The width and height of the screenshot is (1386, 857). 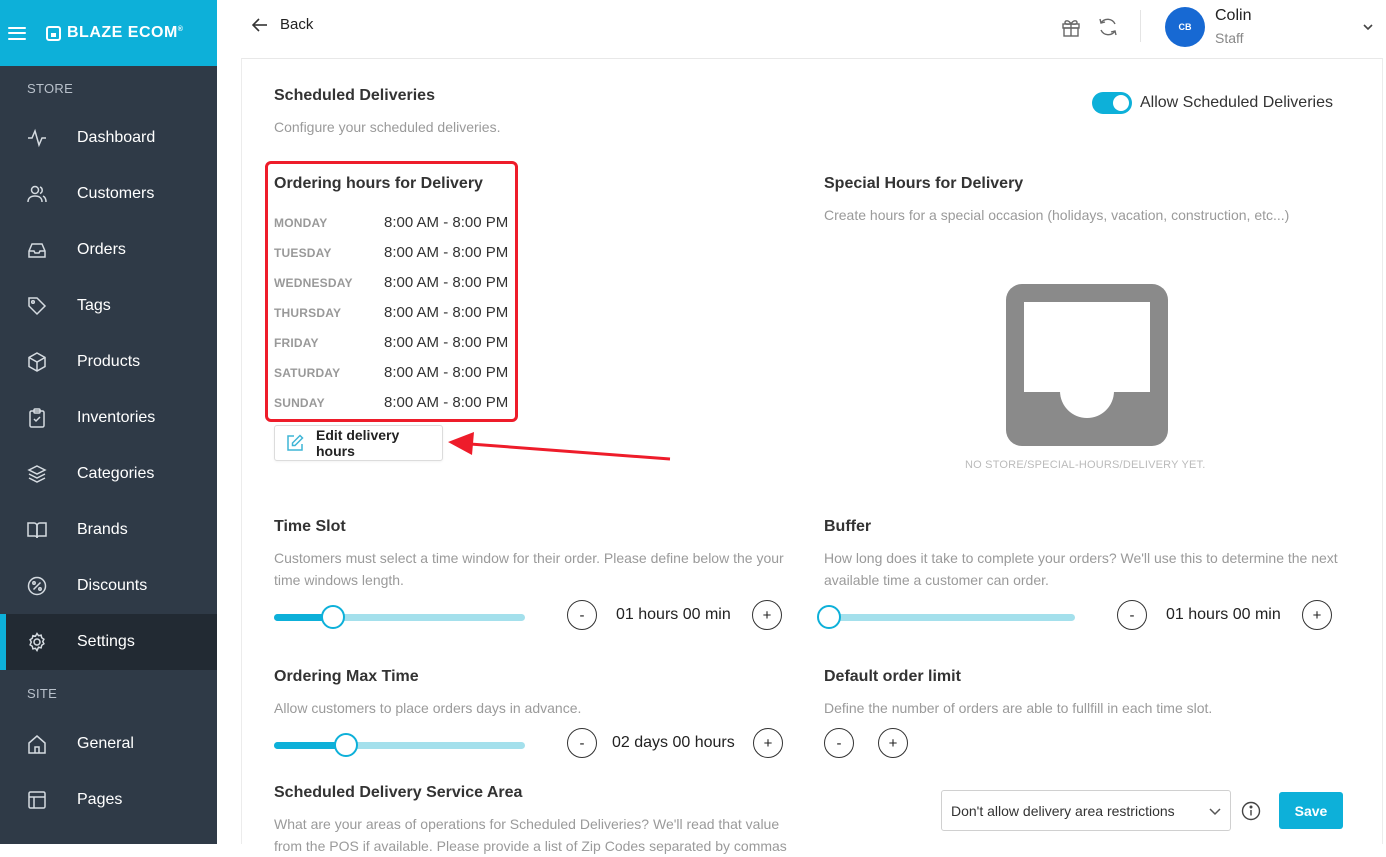 I want to click on order-limit-decrement-button: -, so click(x=839, y=743).